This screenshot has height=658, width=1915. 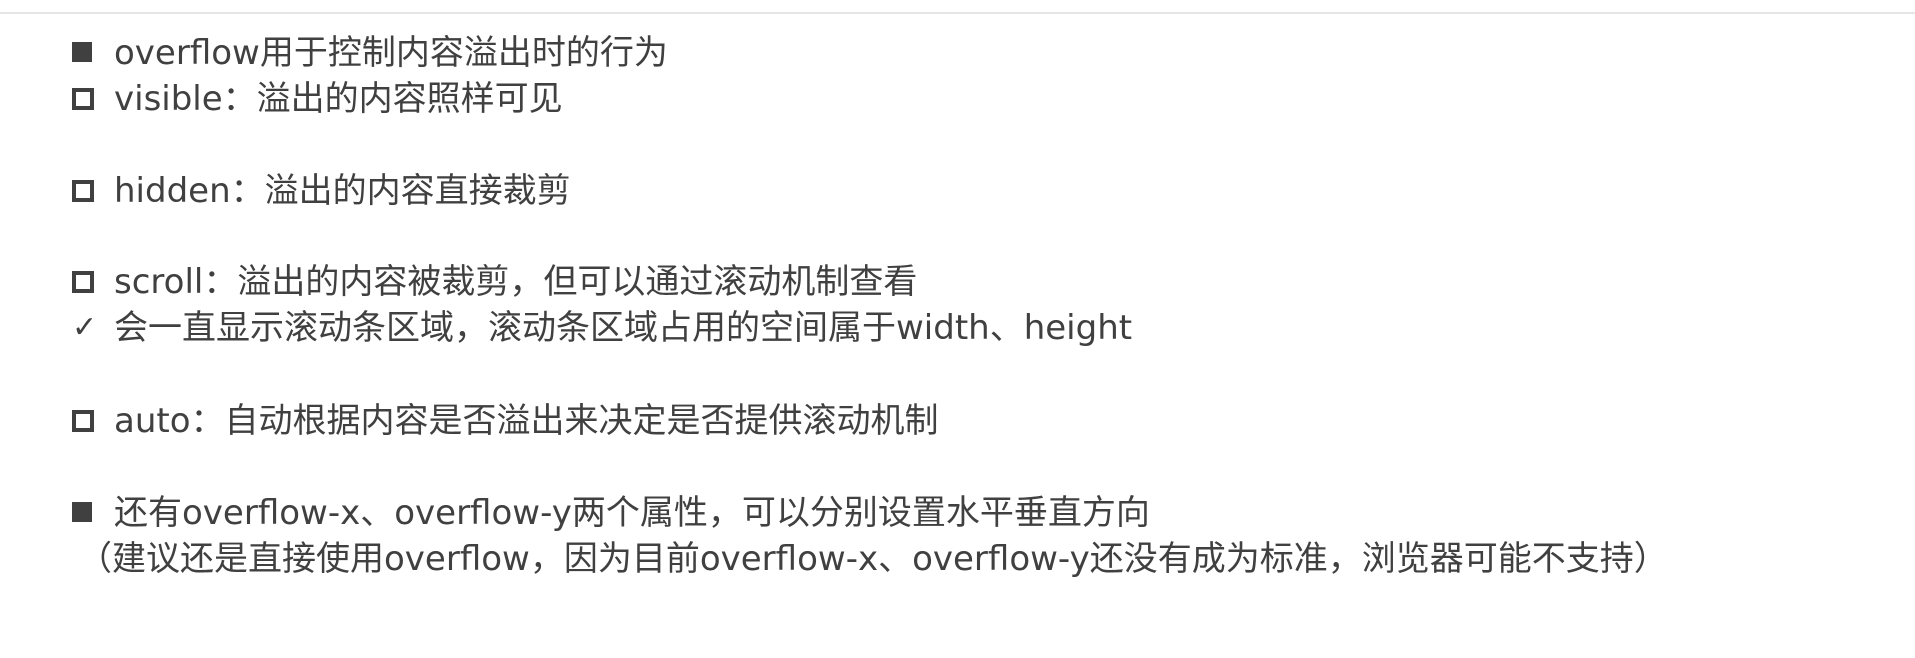 I want to click on bullet-overflow-intro: overflow用于控制内容溢出时的行为, so click(x=370, y=53).